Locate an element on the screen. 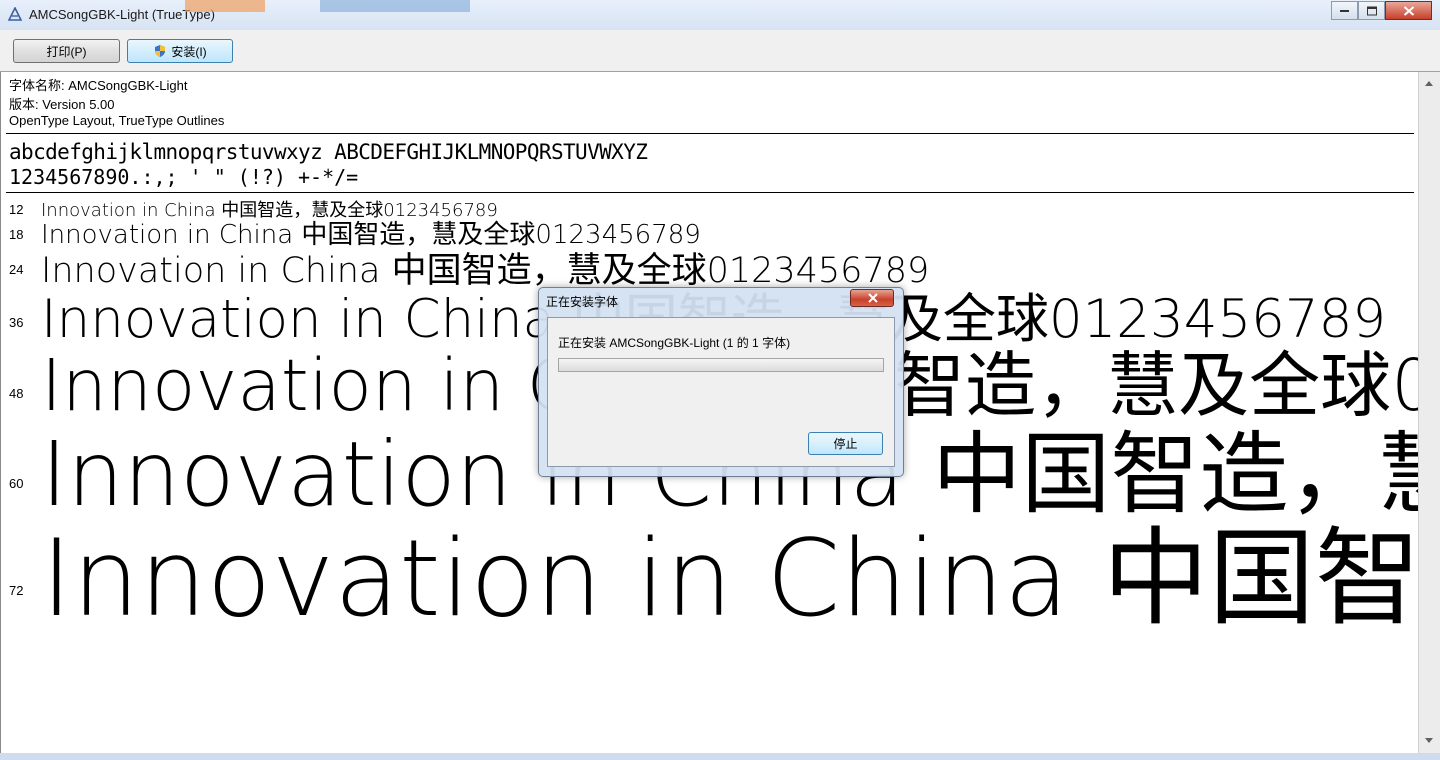 Image resolution: width=1440 pixels, height=760 pixels. print-button-label: 打印(P) is located at coordinates (66, 51).